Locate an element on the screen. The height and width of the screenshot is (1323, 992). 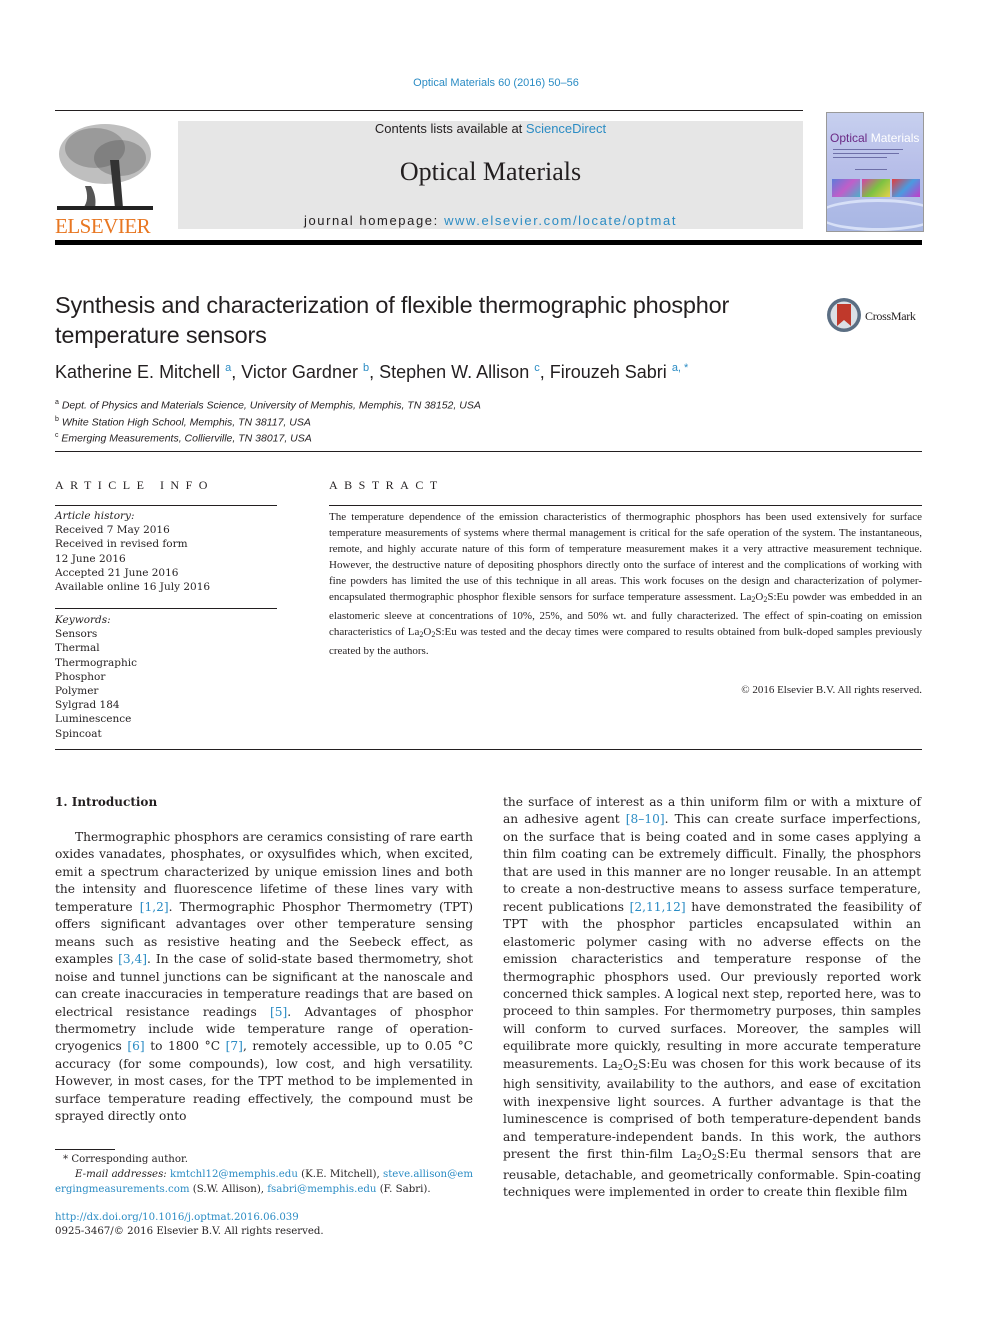
journal-homepage-link: www.elsevier.com/locate/optmat is located at coordinates (560, 220).